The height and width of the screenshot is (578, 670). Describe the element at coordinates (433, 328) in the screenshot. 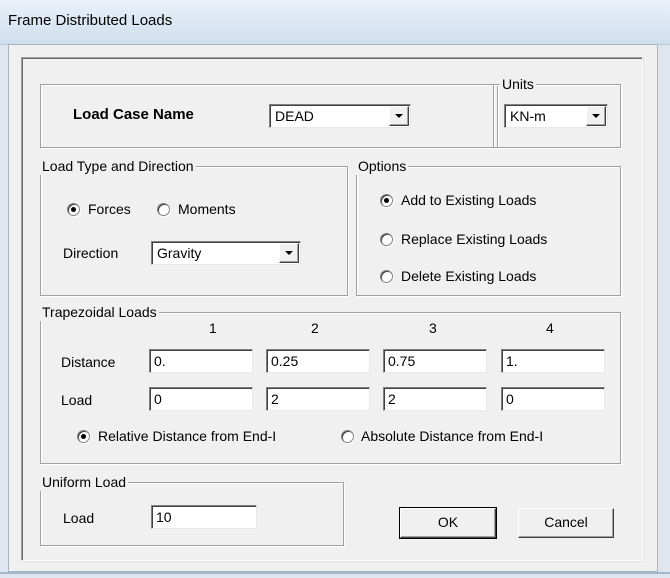

I see `column-header: 3` at that location.